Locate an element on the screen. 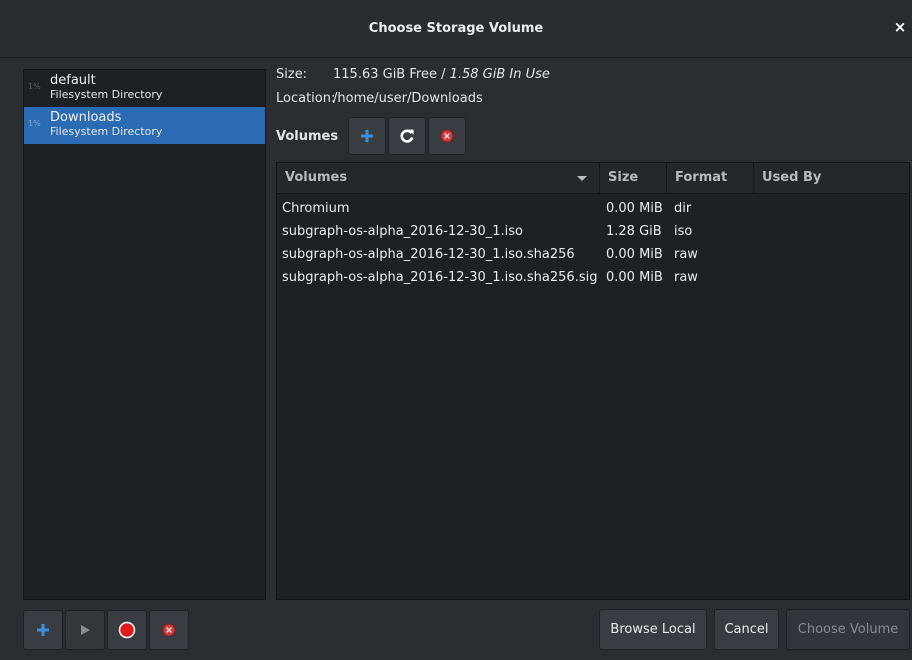 This screenshot has height=660, width=912. volume-size: 1.28 GiB is located at coordinates (634, 231).